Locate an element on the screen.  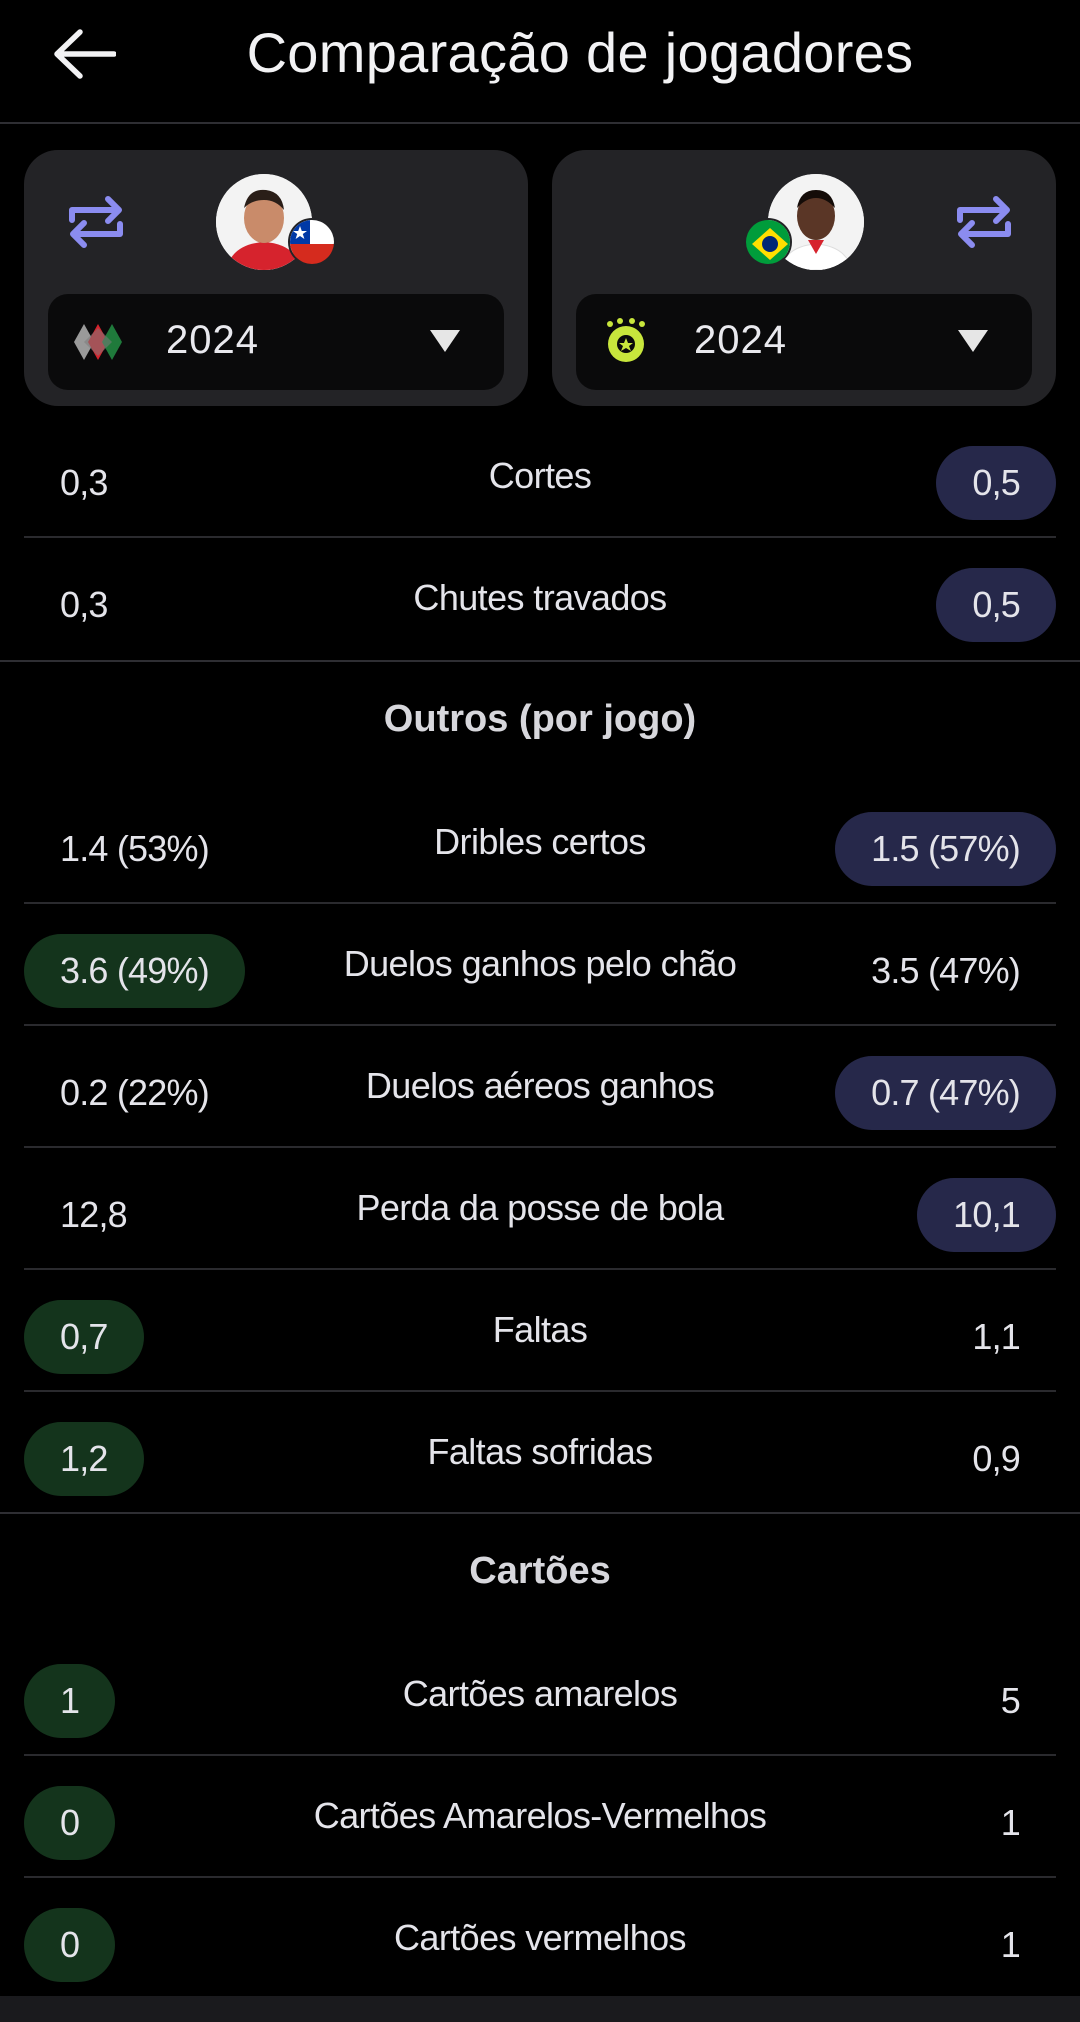
stat-value-right: 1,1 is located at coordinates (996, 1336).